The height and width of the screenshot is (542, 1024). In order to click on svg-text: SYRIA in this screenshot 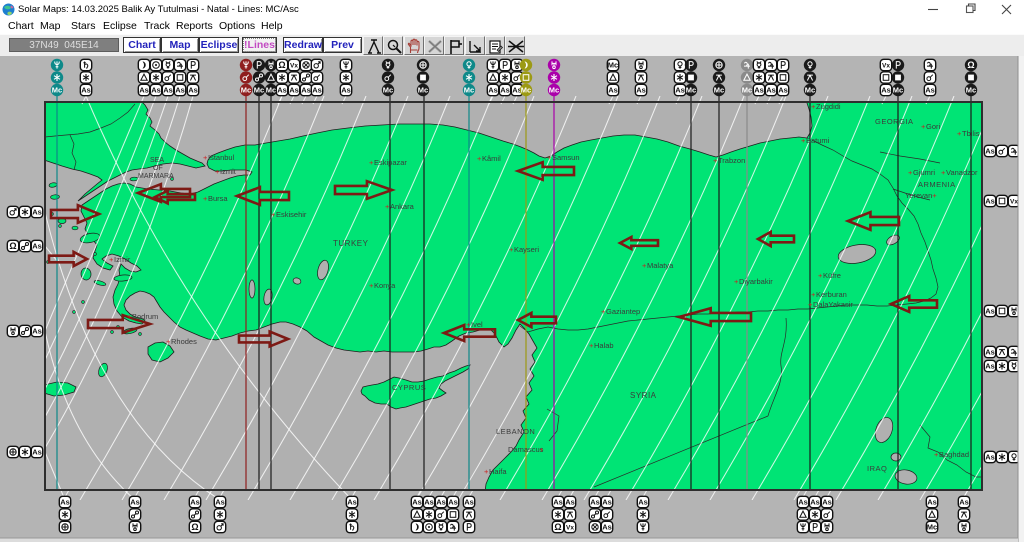, I will do `click(643, 395)`.